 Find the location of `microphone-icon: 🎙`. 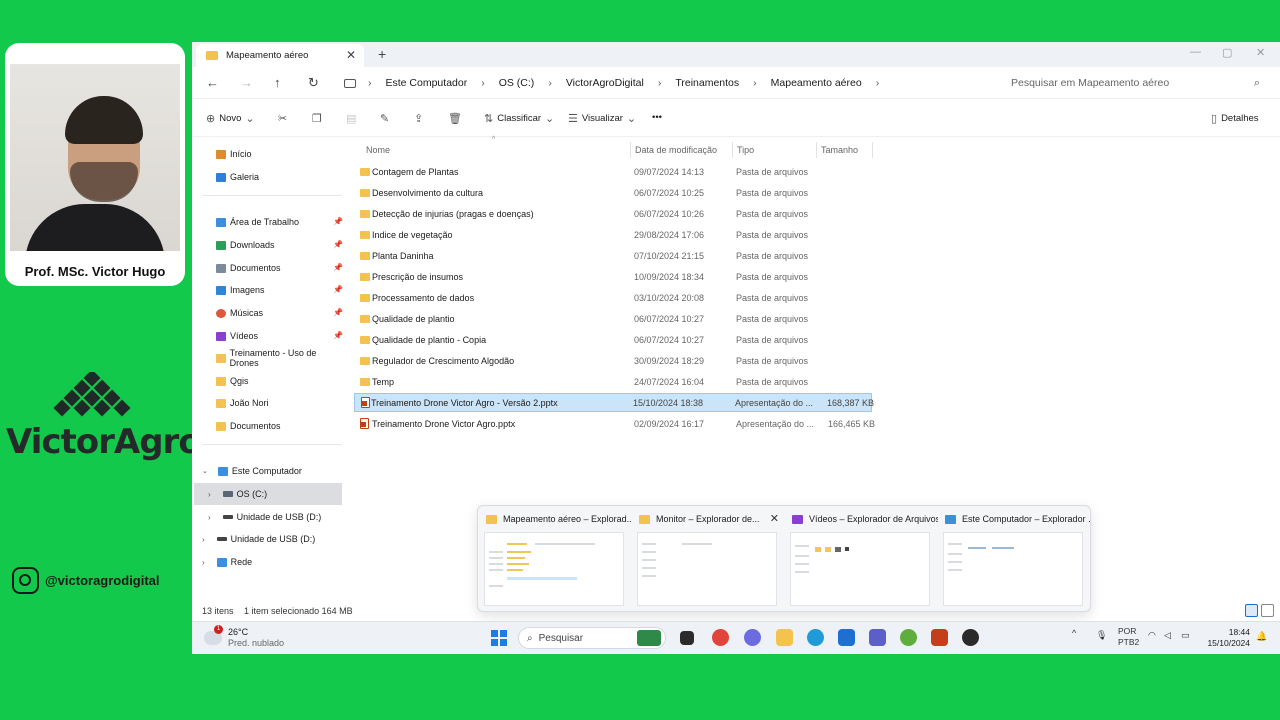

microphone-icon: 🎙 is located at coordinates (1101, 635).